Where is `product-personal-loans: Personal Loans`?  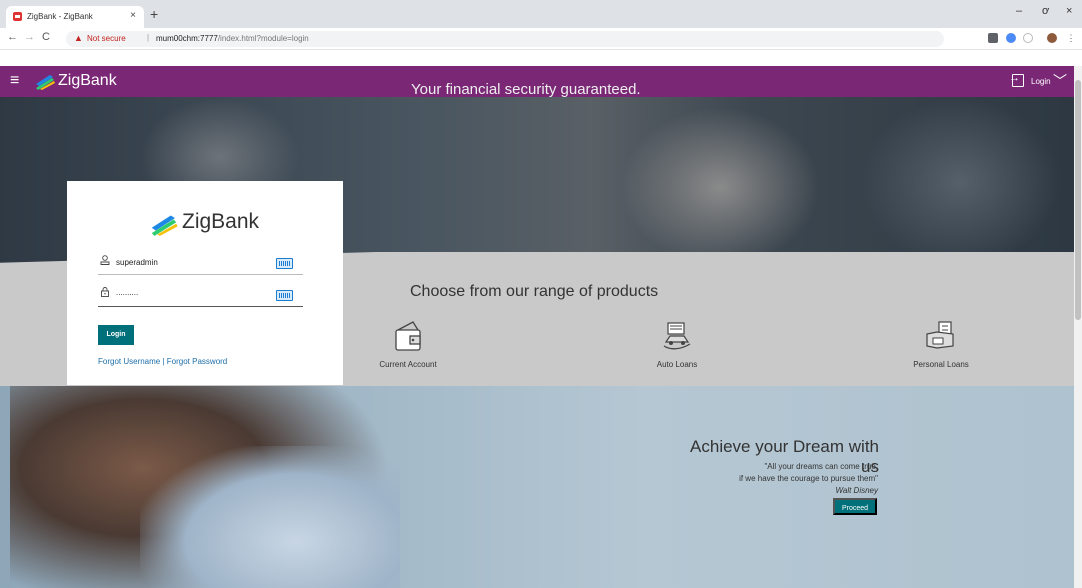
product-personal-loans: Personal Loans is located at coordinates (941, 344).